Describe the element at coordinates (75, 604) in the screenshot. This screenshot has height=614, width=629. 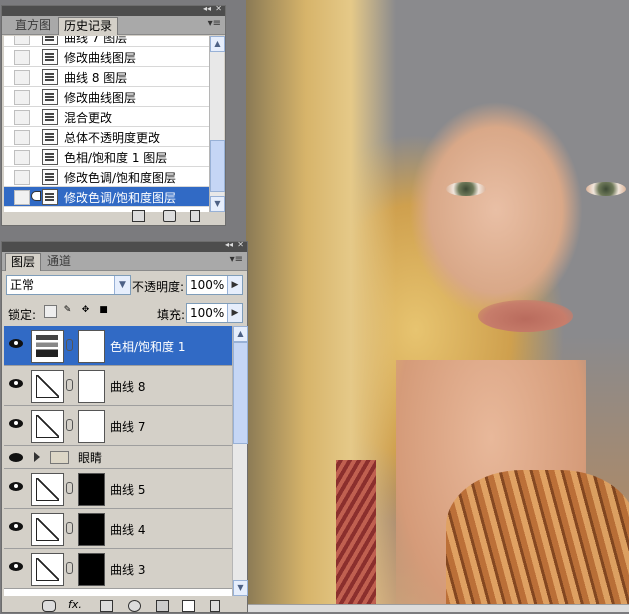
I see `fx-icon: fx.` at that location.